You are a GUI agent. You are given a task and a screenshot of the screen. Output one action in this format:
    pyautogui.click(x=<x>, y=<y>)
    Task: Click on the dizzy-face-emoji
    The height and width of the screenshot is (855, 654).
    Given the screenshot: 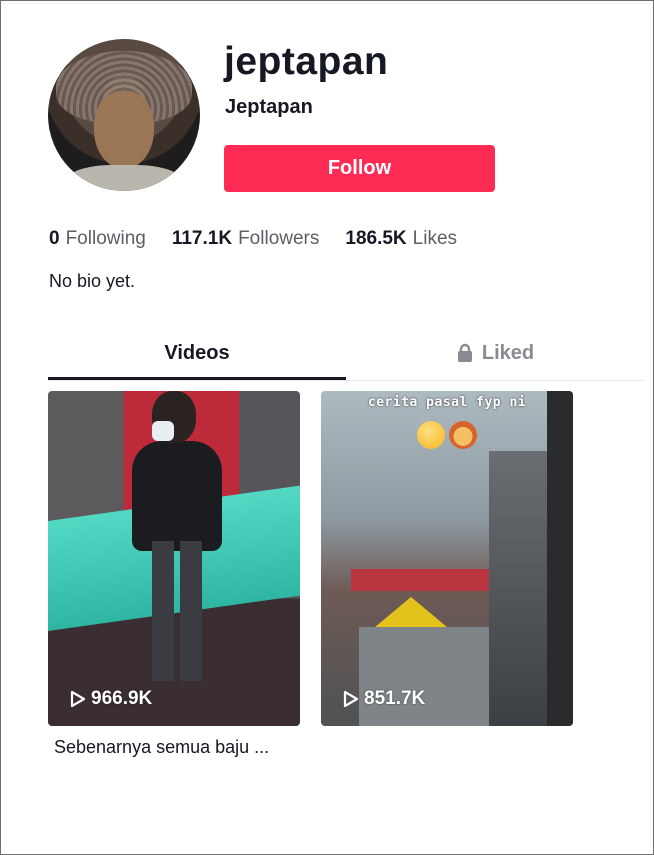 What is the action you would take?
    pyautogui.click(x=431, y=435)
    